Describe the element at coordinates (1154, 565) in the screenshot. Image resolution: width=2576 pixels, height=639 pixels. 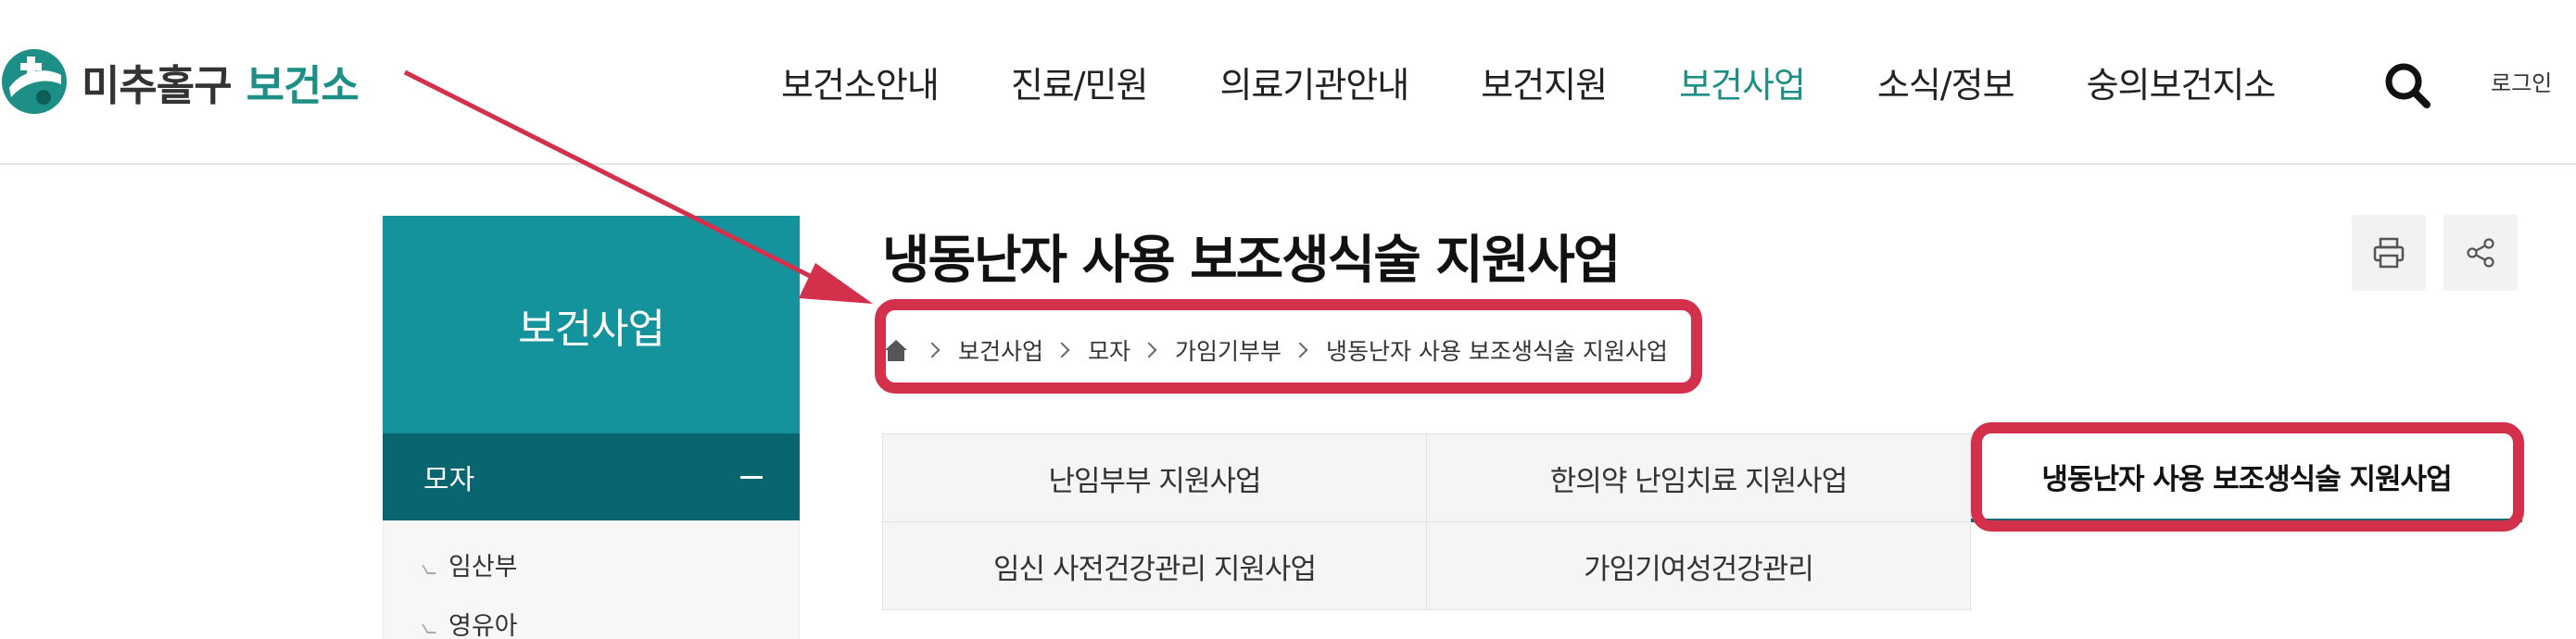
I see `tab-preconception-care: 임신 사전건강관리 지원사업` at that location.